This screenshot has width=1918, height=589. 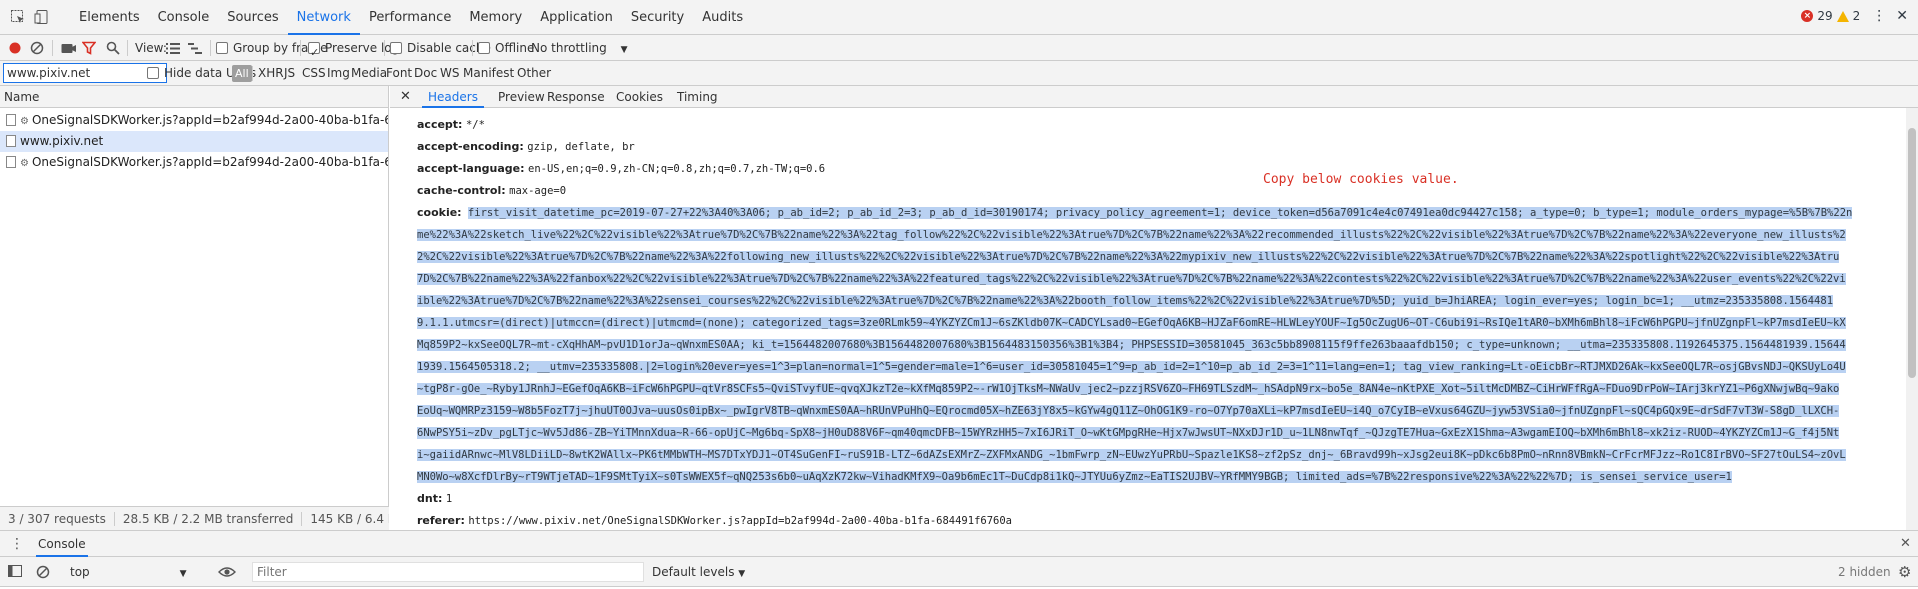 I want to click on inspect-element-icon, so click(x=18, y=17).